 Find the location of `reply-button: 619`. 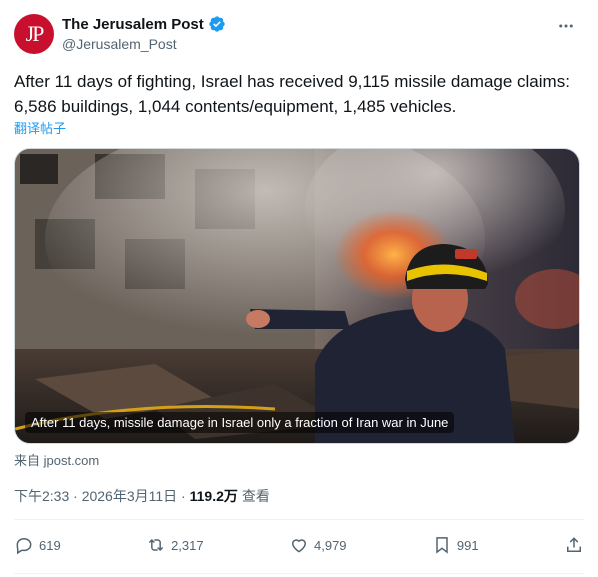

reply-button: 619 is located at coordinates (37, 545).